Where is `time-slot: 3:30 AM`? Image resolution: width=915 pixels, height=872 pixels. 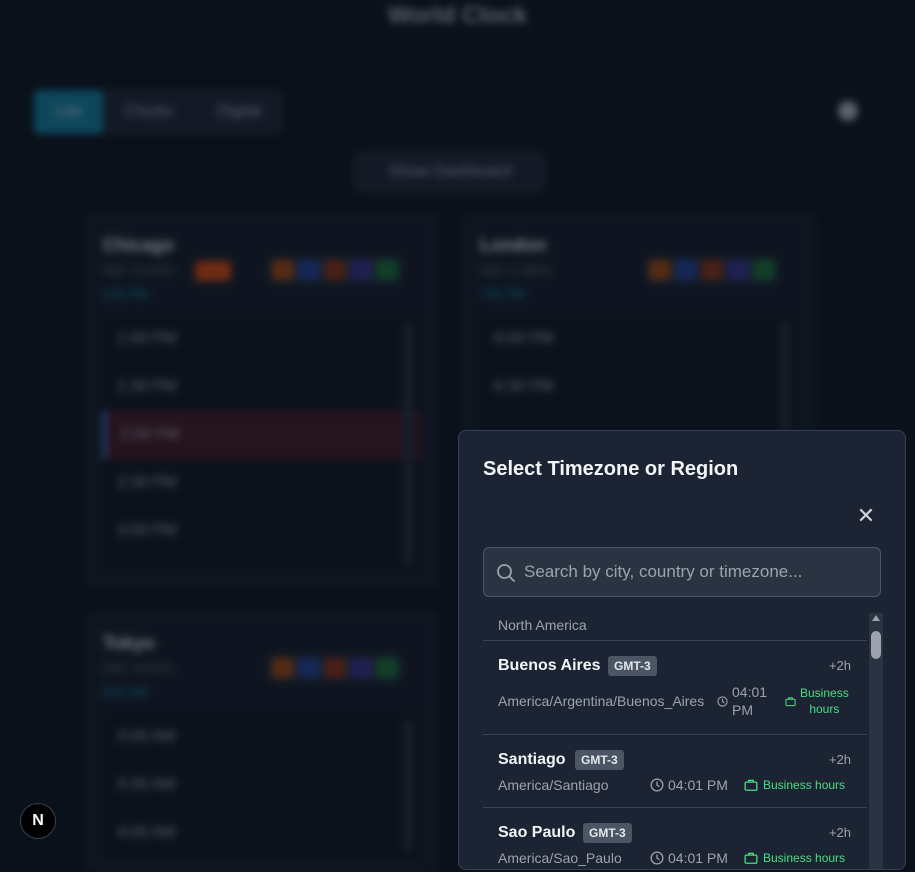
time-slot: 3:30 AM is located at coordinates (262, 785).